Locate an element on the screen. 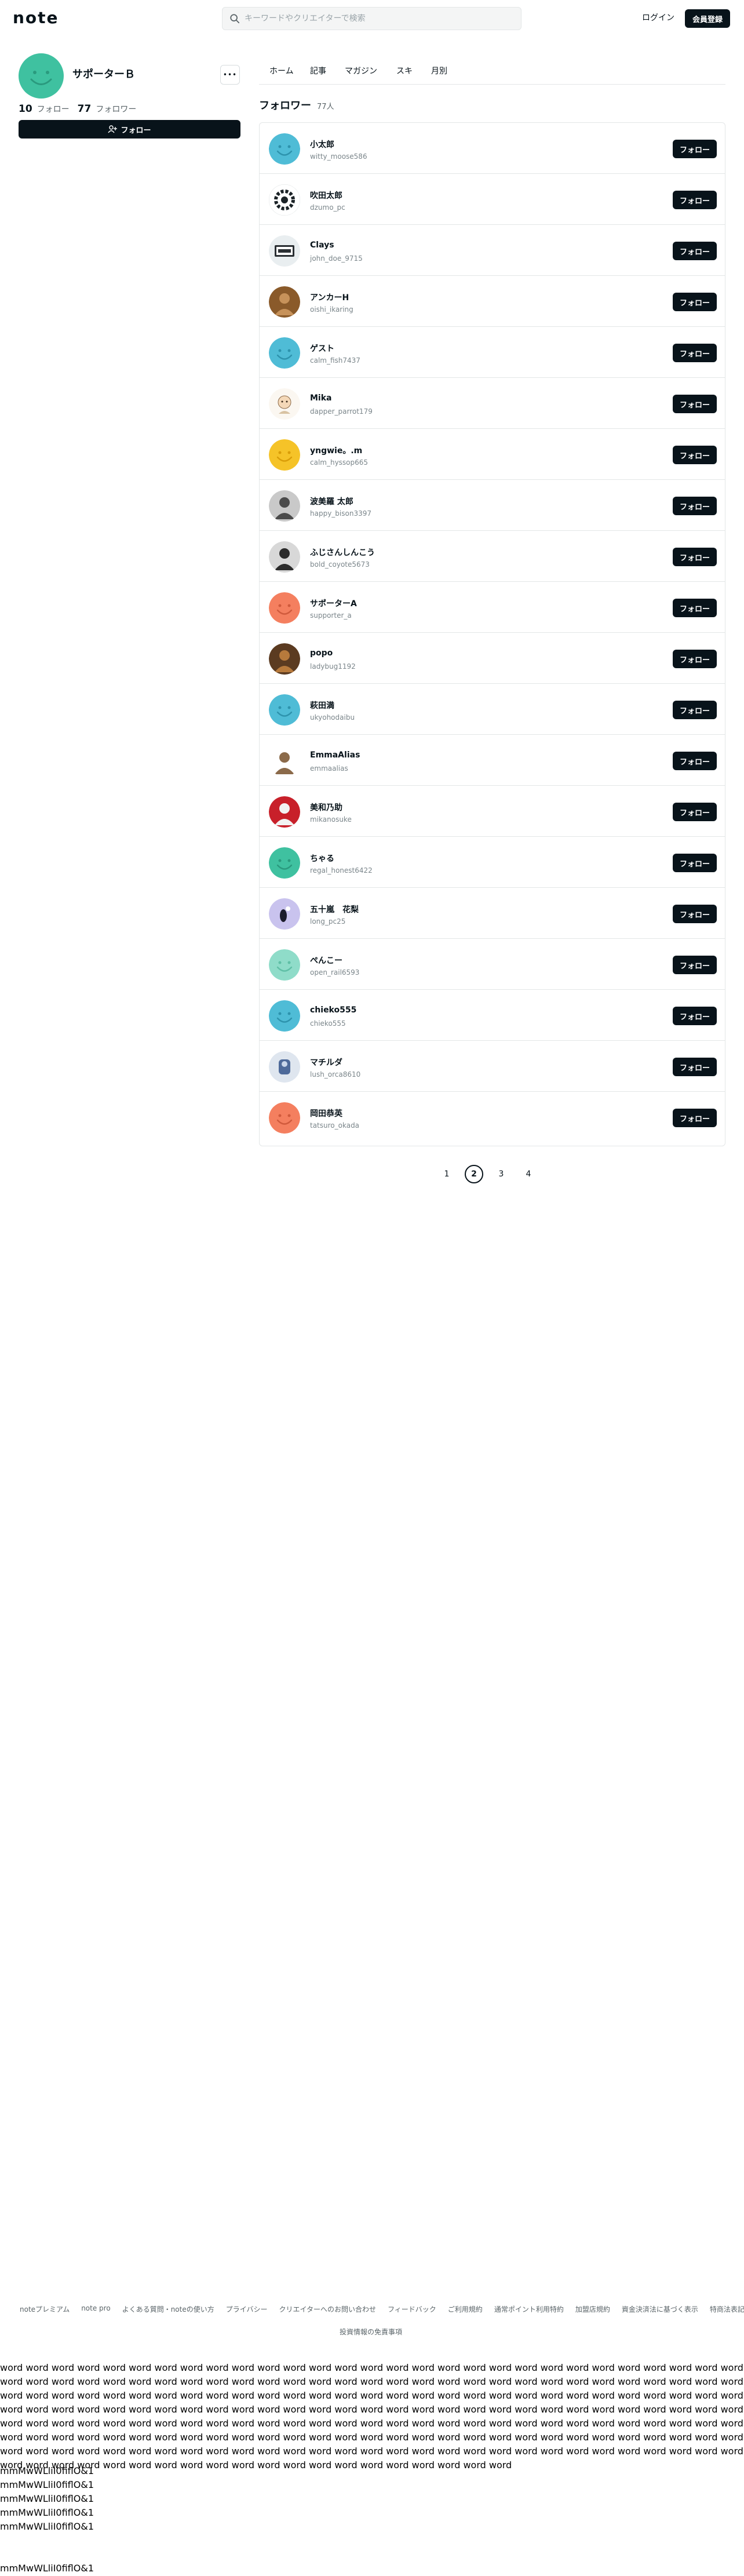 This screenshot has height=2576, width=744. follower-row: 波美羅 太郎 happy_bison3397 フォロー is located at coordinates (492, 505).